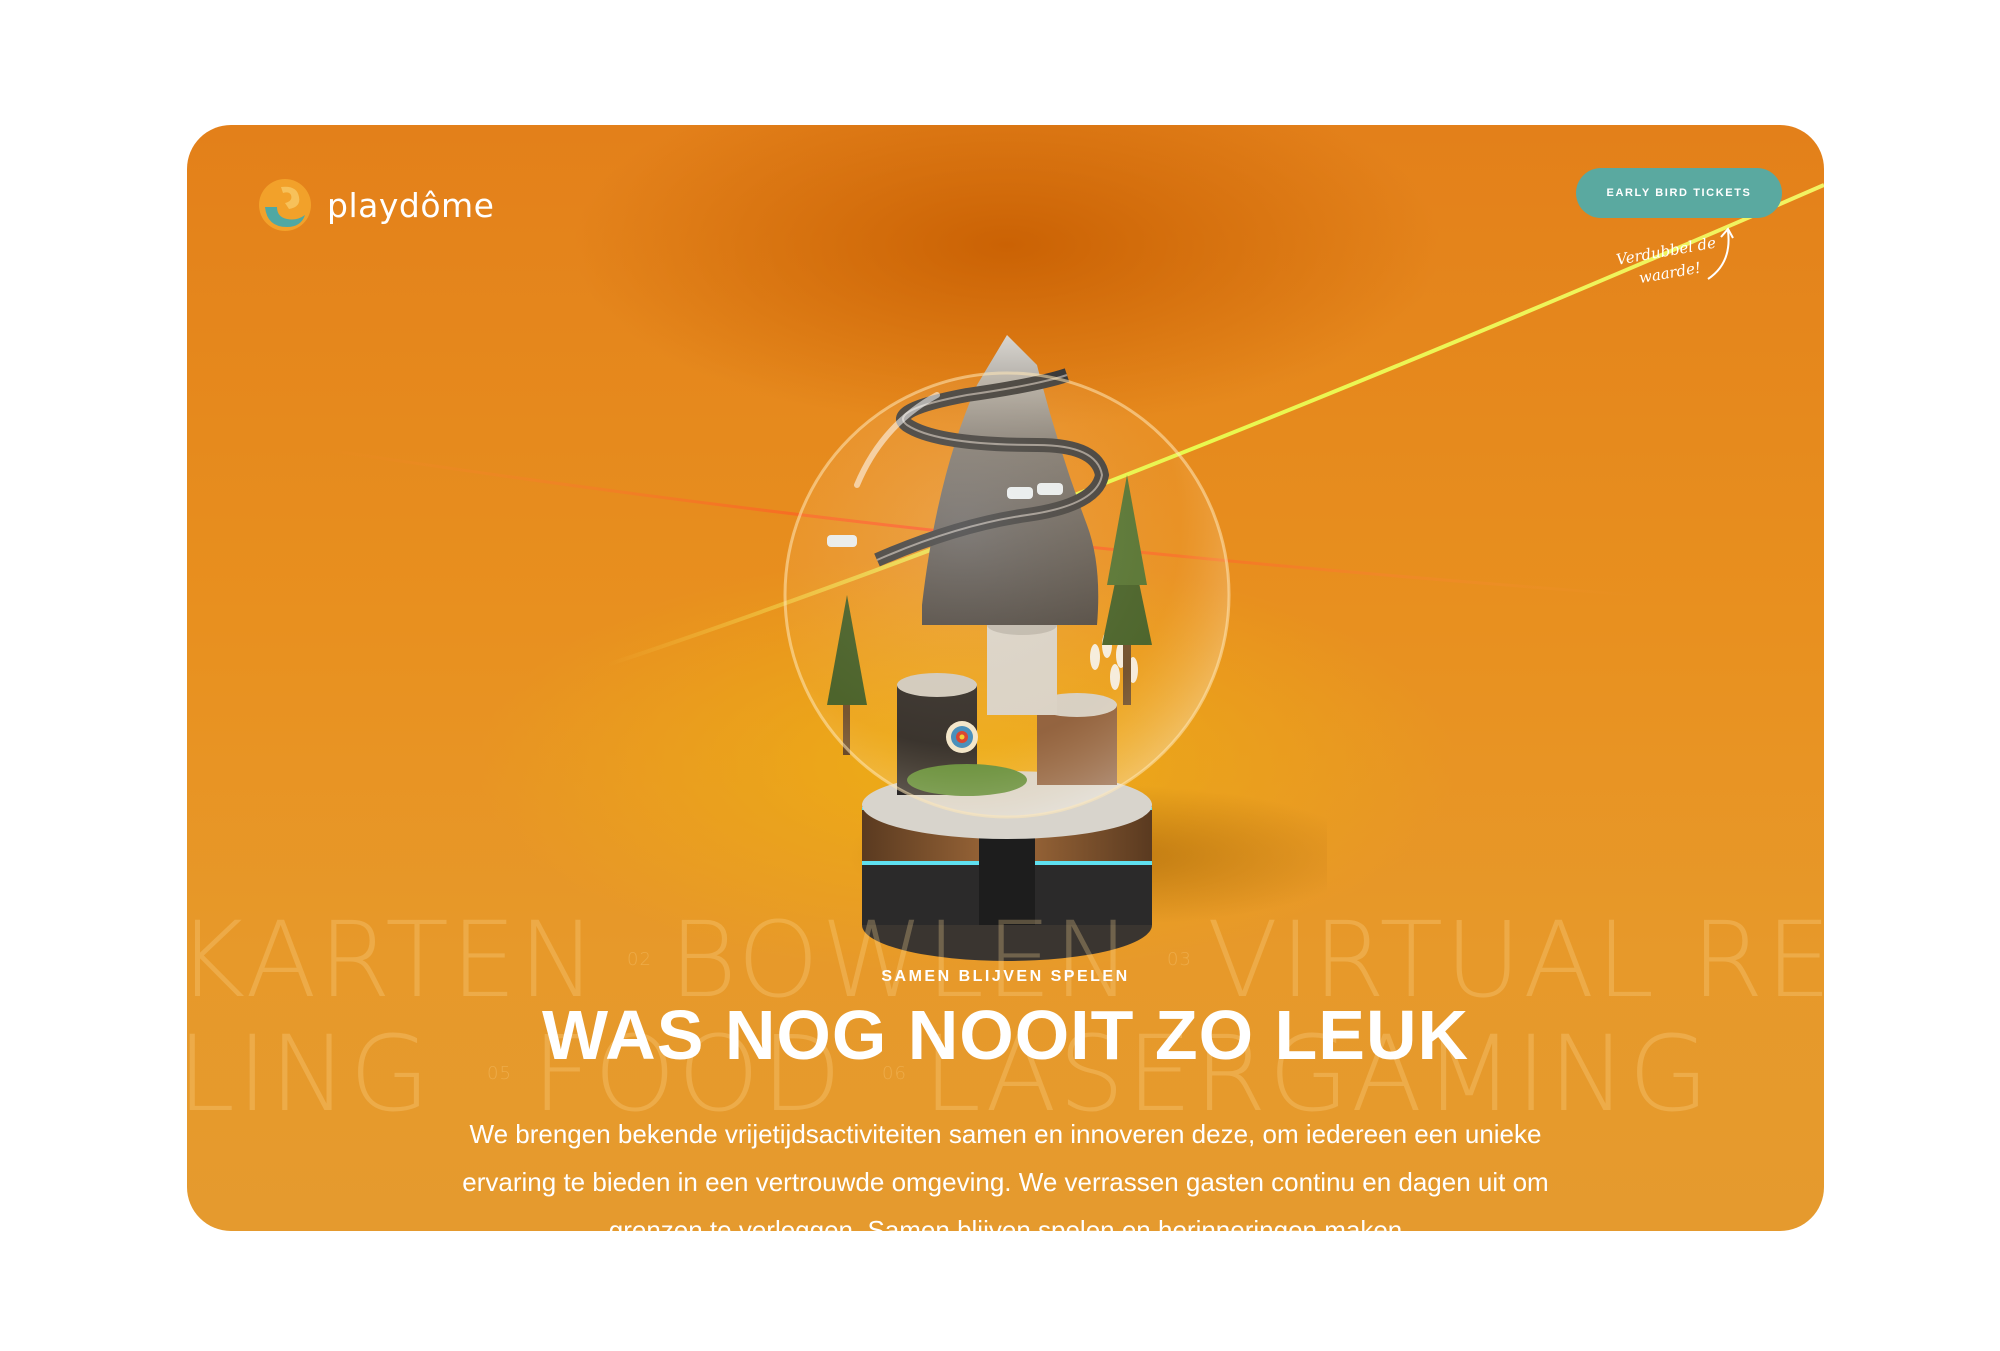 The height and width of the screenshot is (1351, 2000). Describe the element at coordinates (285, 205) in the screenshot. I see `playdome-logo-icon` at that location.